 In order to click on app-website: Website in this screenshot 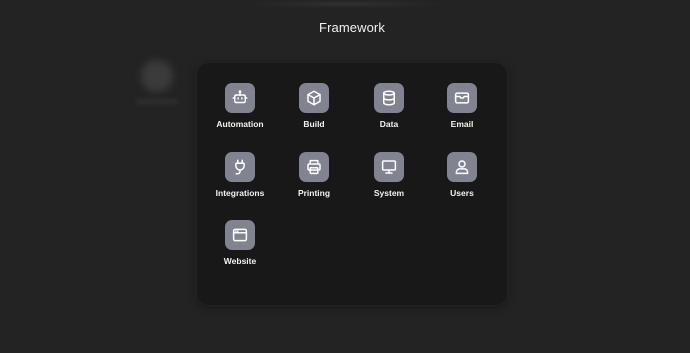, I will do `click(240, 248)`.